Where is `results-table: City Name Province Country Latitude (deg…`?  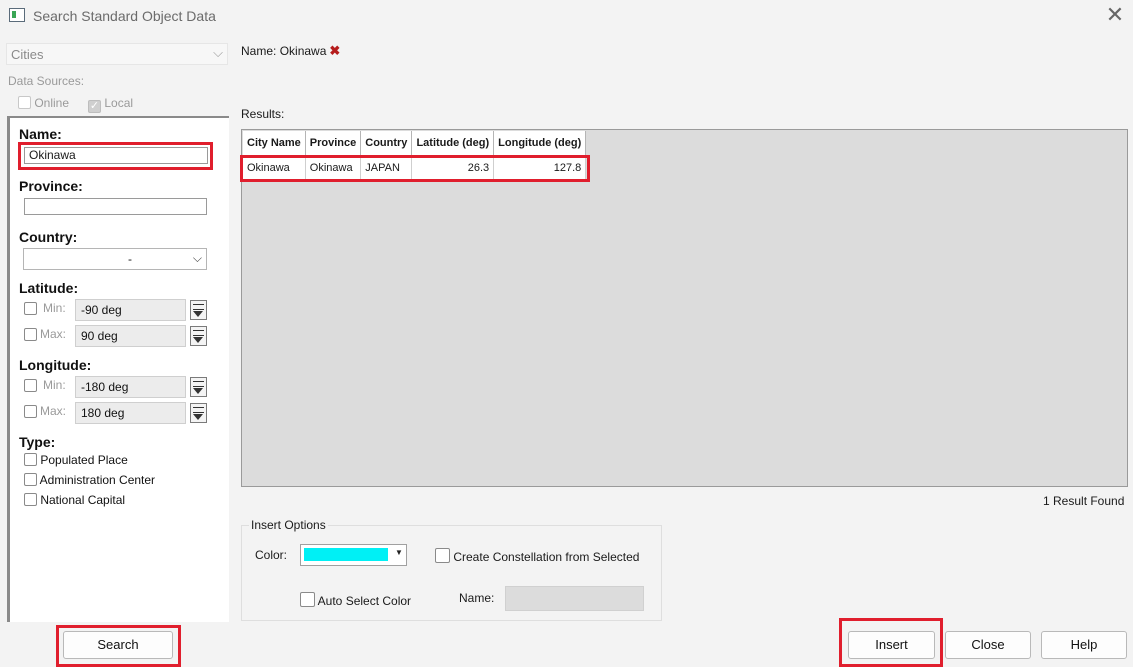 results-table: City Name Province Country Latitude (deg… is located at coordinates (415, 155).